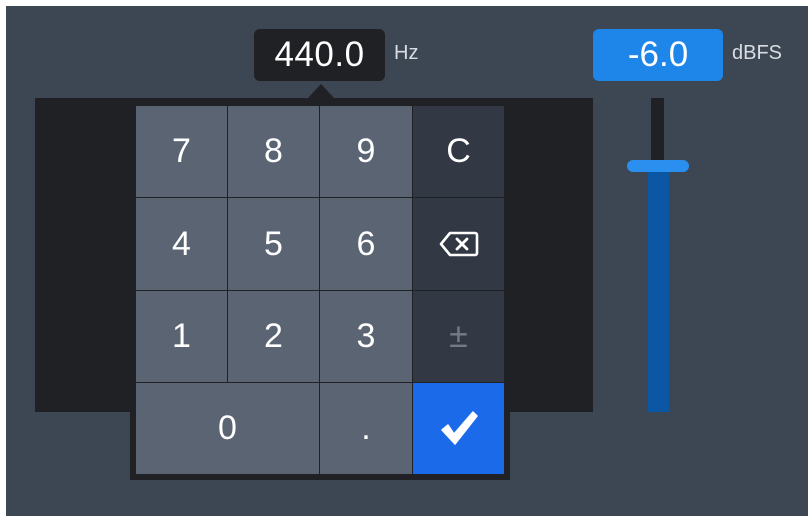  What do you see at coordinates (458, 336) in the screenshot?
I see `sign-toggle-button: ±` at bounding box center [458, 336].